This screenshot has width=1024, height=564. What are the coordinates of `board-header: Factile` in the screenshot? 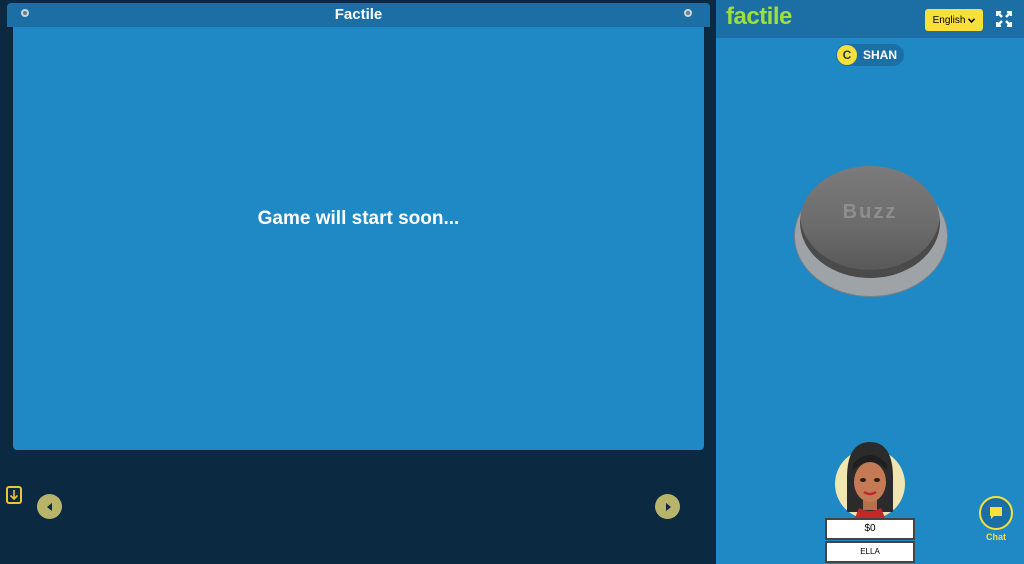 It's located at (358, 15).